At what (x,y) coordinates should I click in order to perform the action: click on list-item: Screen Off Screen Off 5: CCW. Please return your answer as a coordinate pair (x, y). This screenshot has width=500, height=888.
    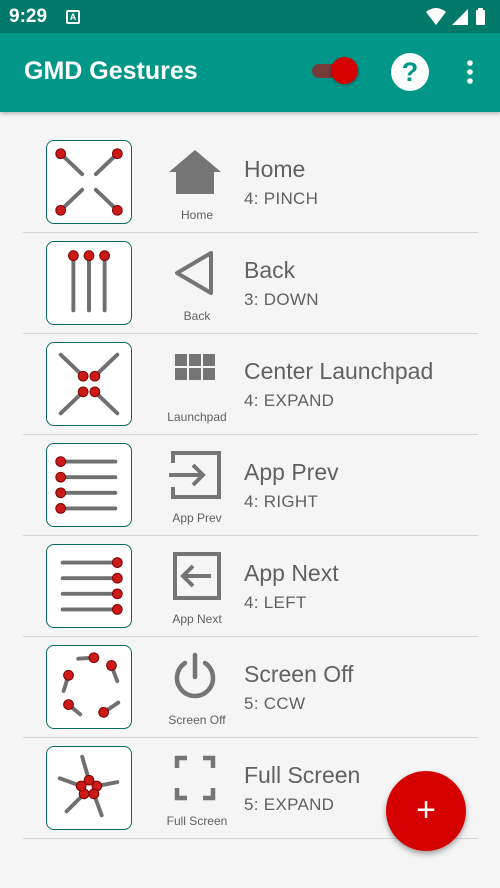
    Looking at the image, I should click on (250, 687).